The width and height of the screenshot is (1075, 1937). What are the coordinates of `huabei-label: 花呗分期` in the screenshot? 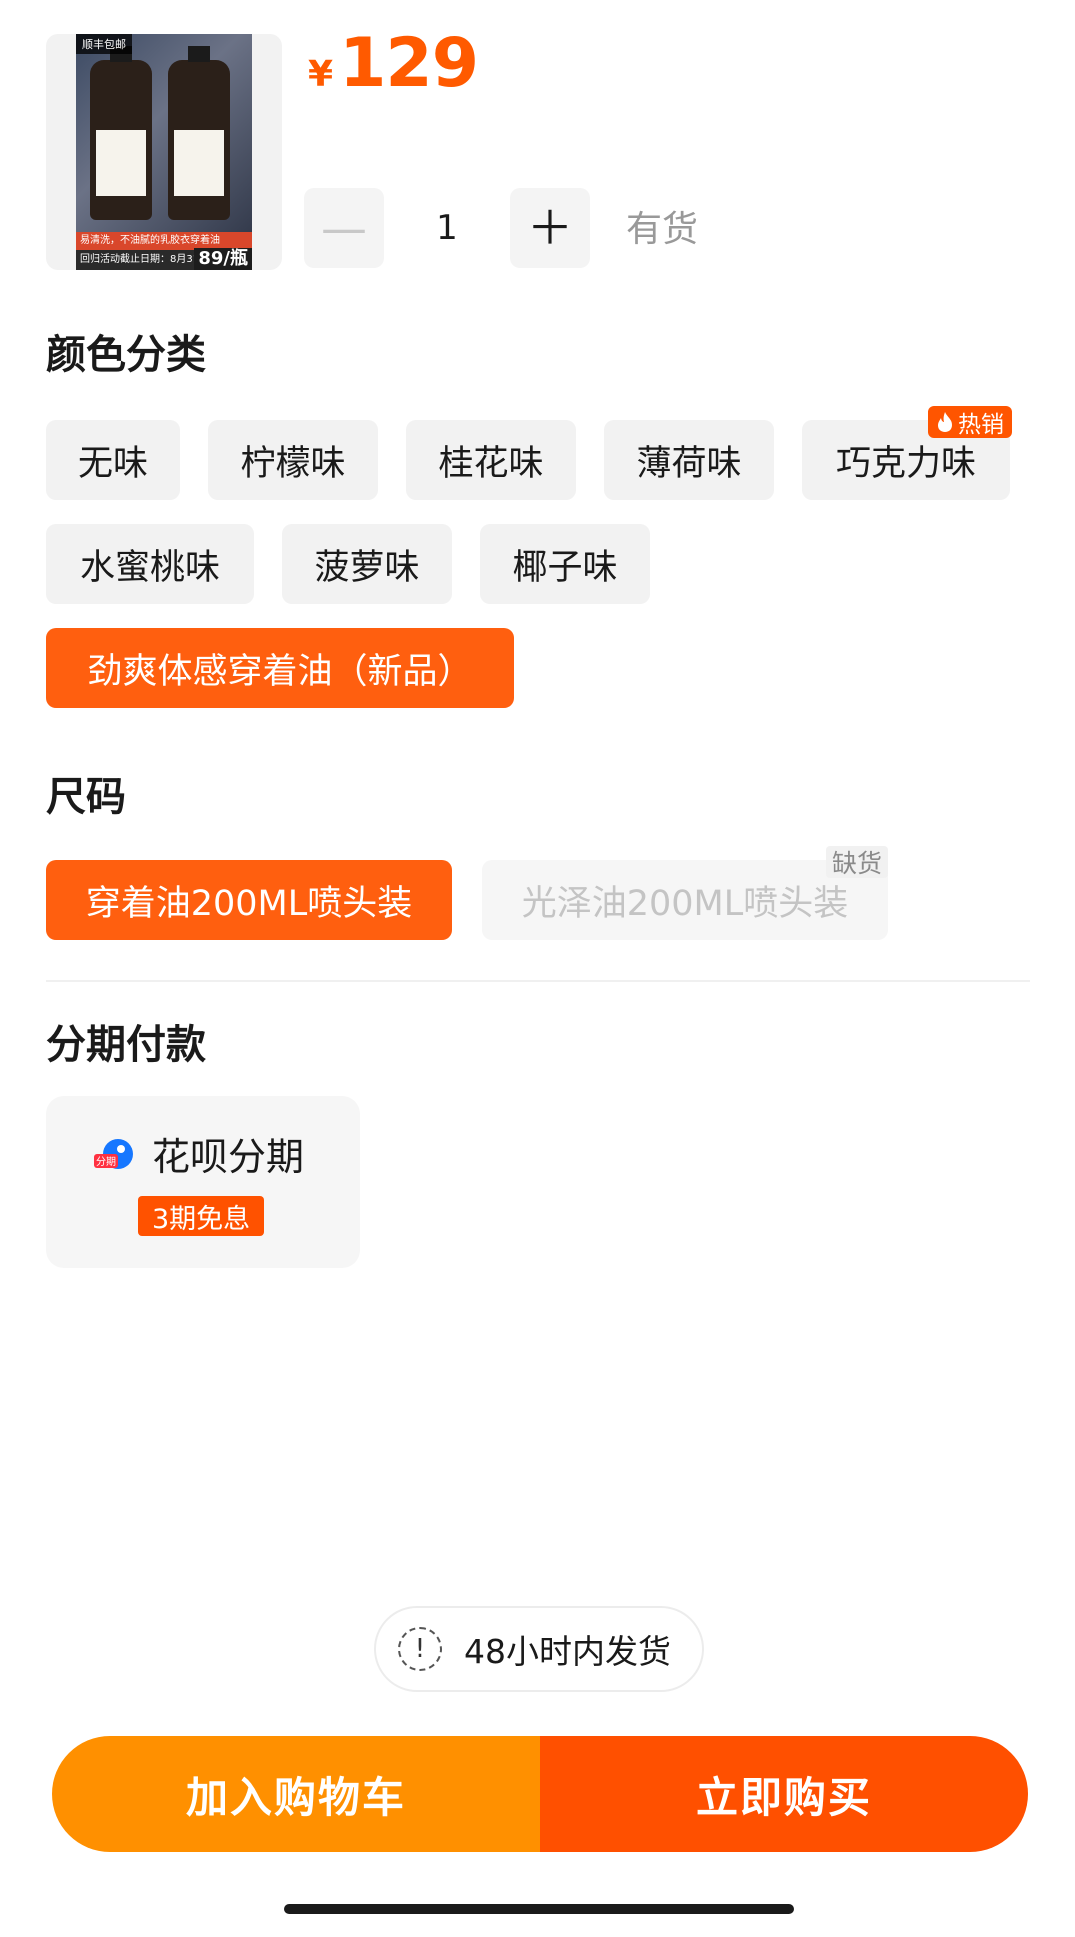 It's located at (228, 1157).